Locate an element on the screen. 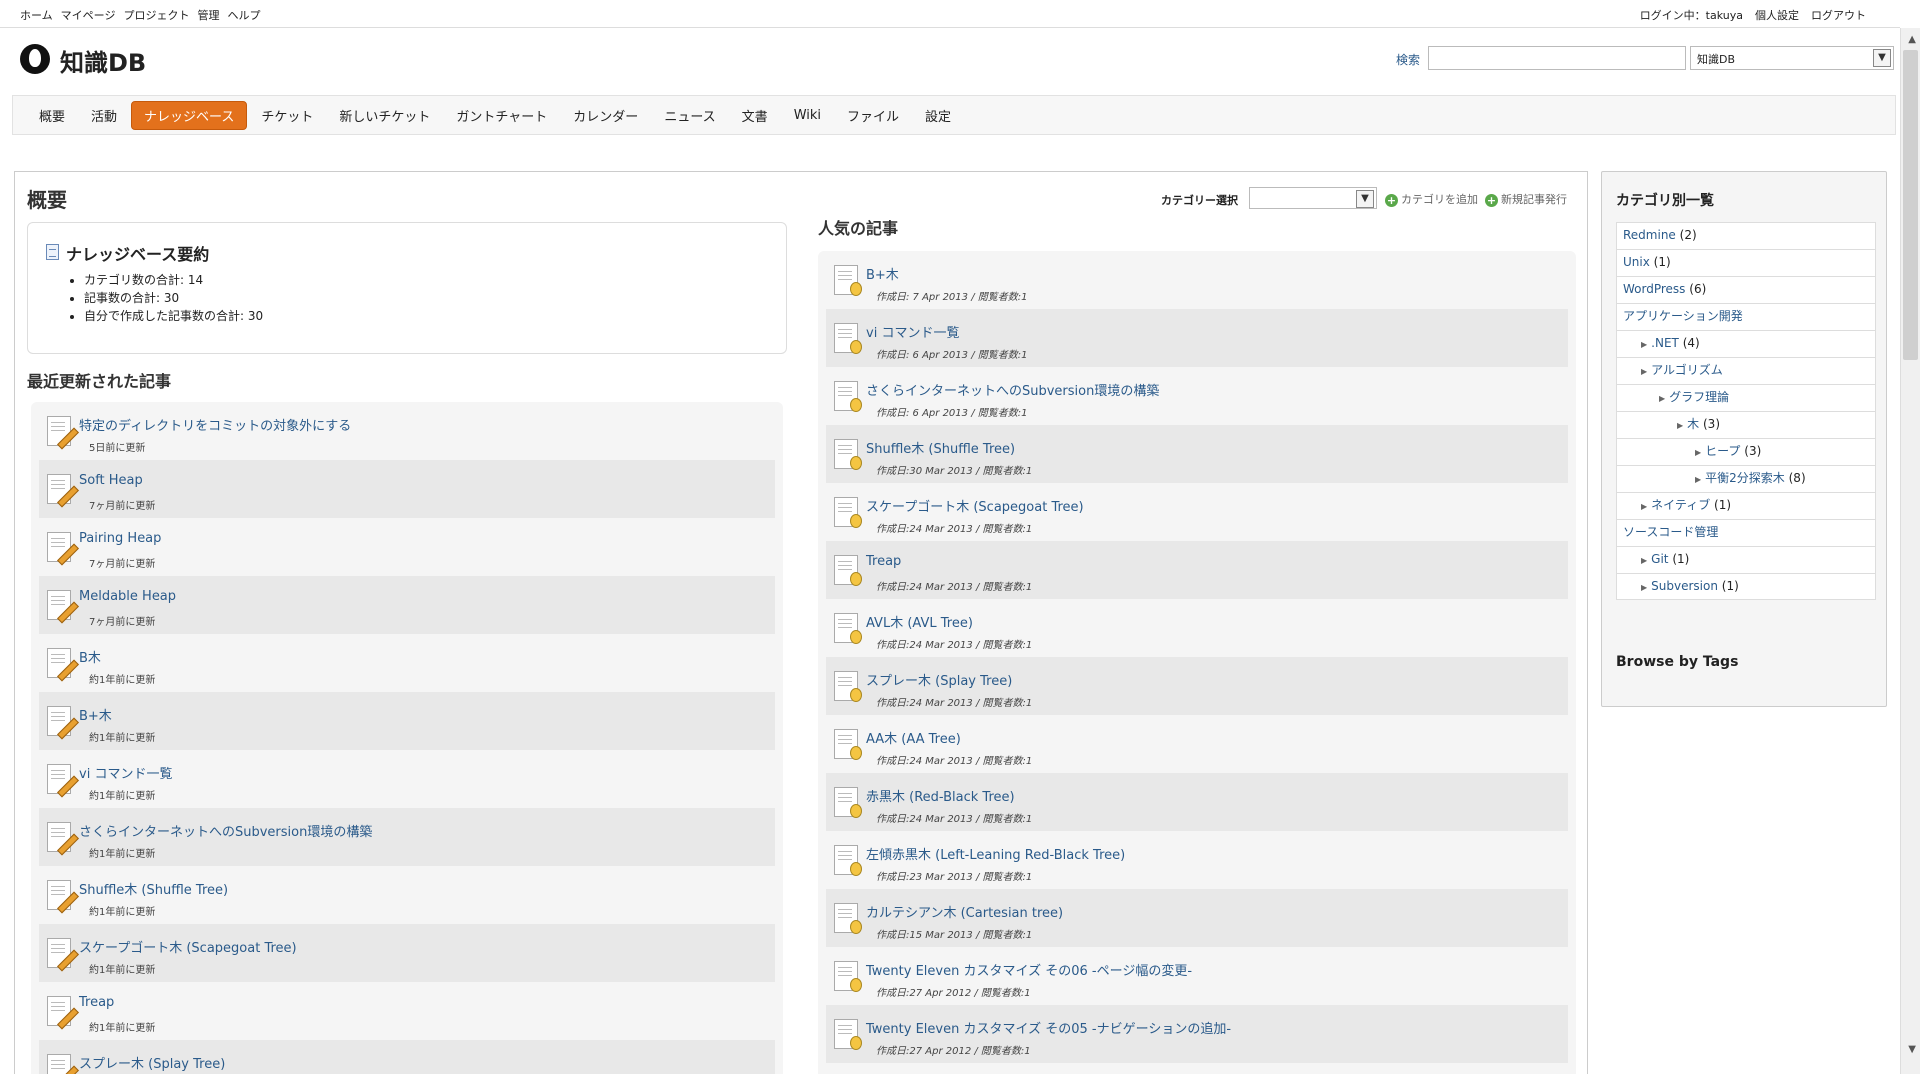 This screenshot has width=1920, height=1074. article-title-link: Meldable Heap is located at coordinates (127, 596).